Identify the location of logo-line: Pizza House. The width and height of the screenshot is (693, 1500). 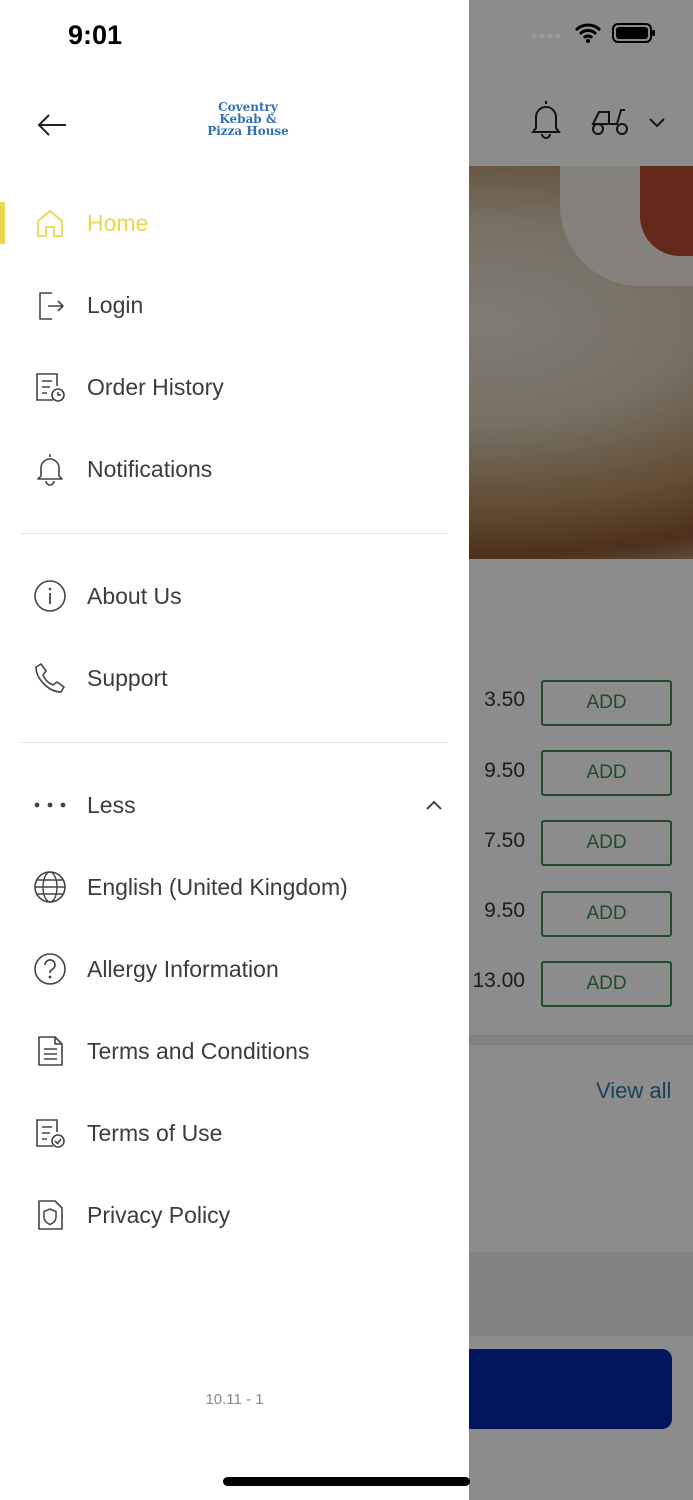
(248, 131).